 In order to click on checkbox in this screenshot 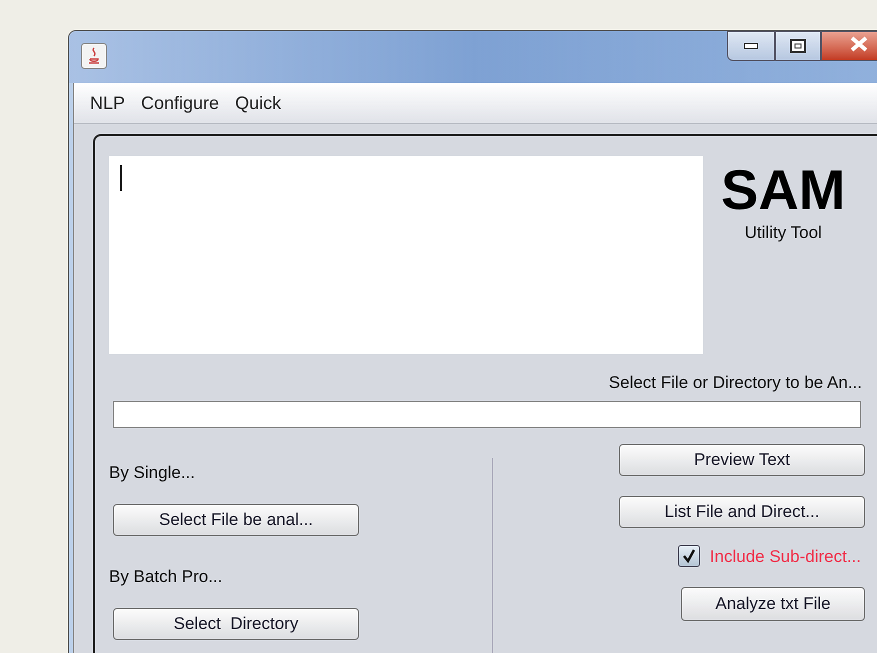, I will do `click(689, 556)`.